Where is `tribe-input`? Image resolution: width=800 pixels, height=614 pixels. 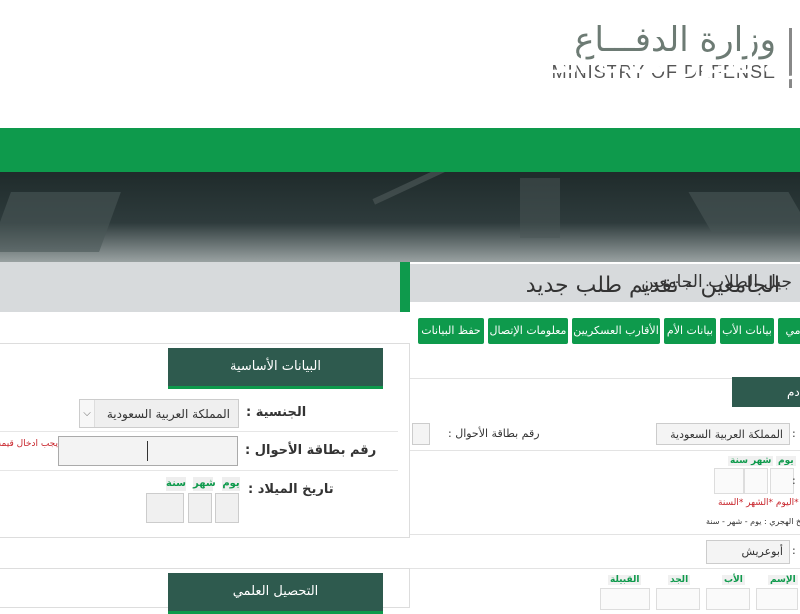
tribe-input is located at coordinates (625, 599).